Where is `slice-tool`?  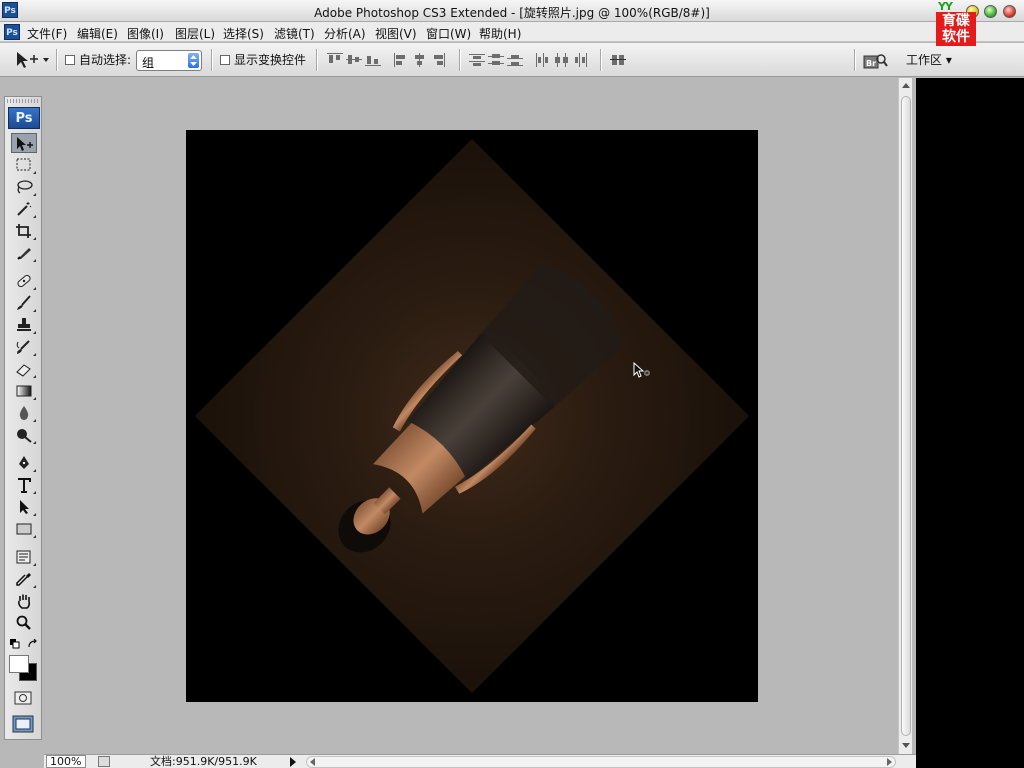 slice-tool is located at coordinates (24, 253).